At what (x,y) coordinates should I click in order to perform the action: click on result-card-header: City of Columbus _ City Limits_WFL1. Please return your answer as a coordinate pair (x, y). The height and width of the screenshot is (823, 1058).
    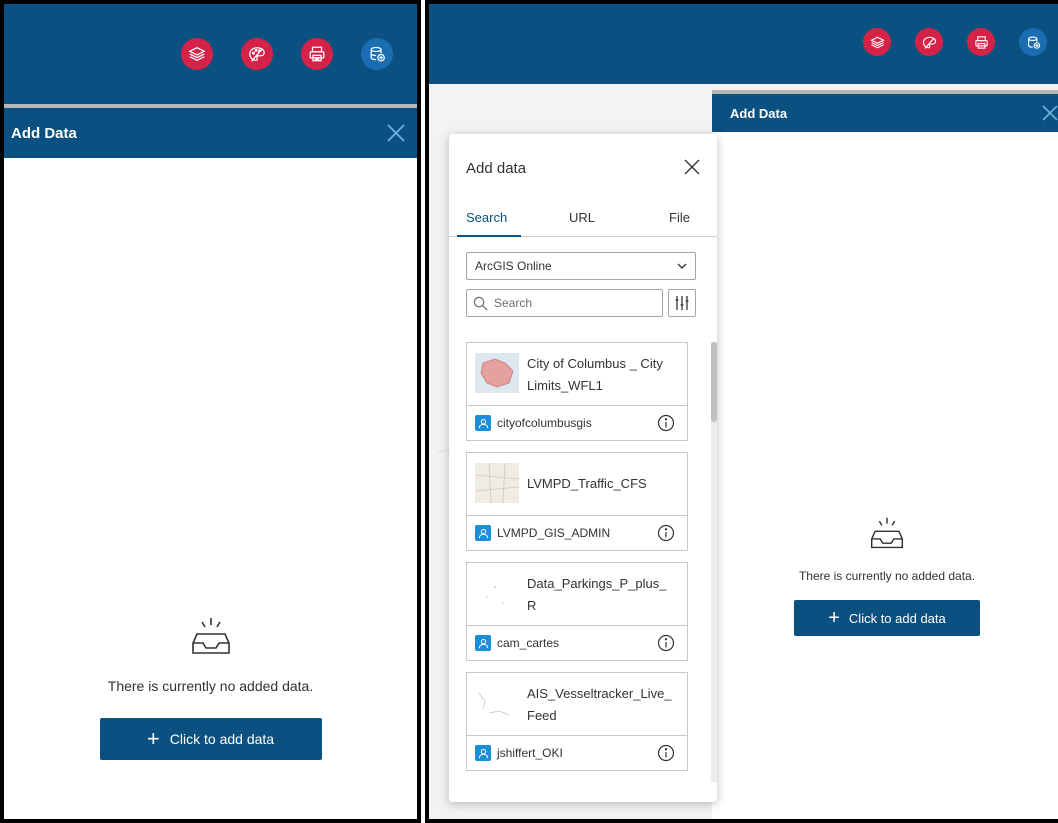
    Looking at the image, I should click on (577, 374).